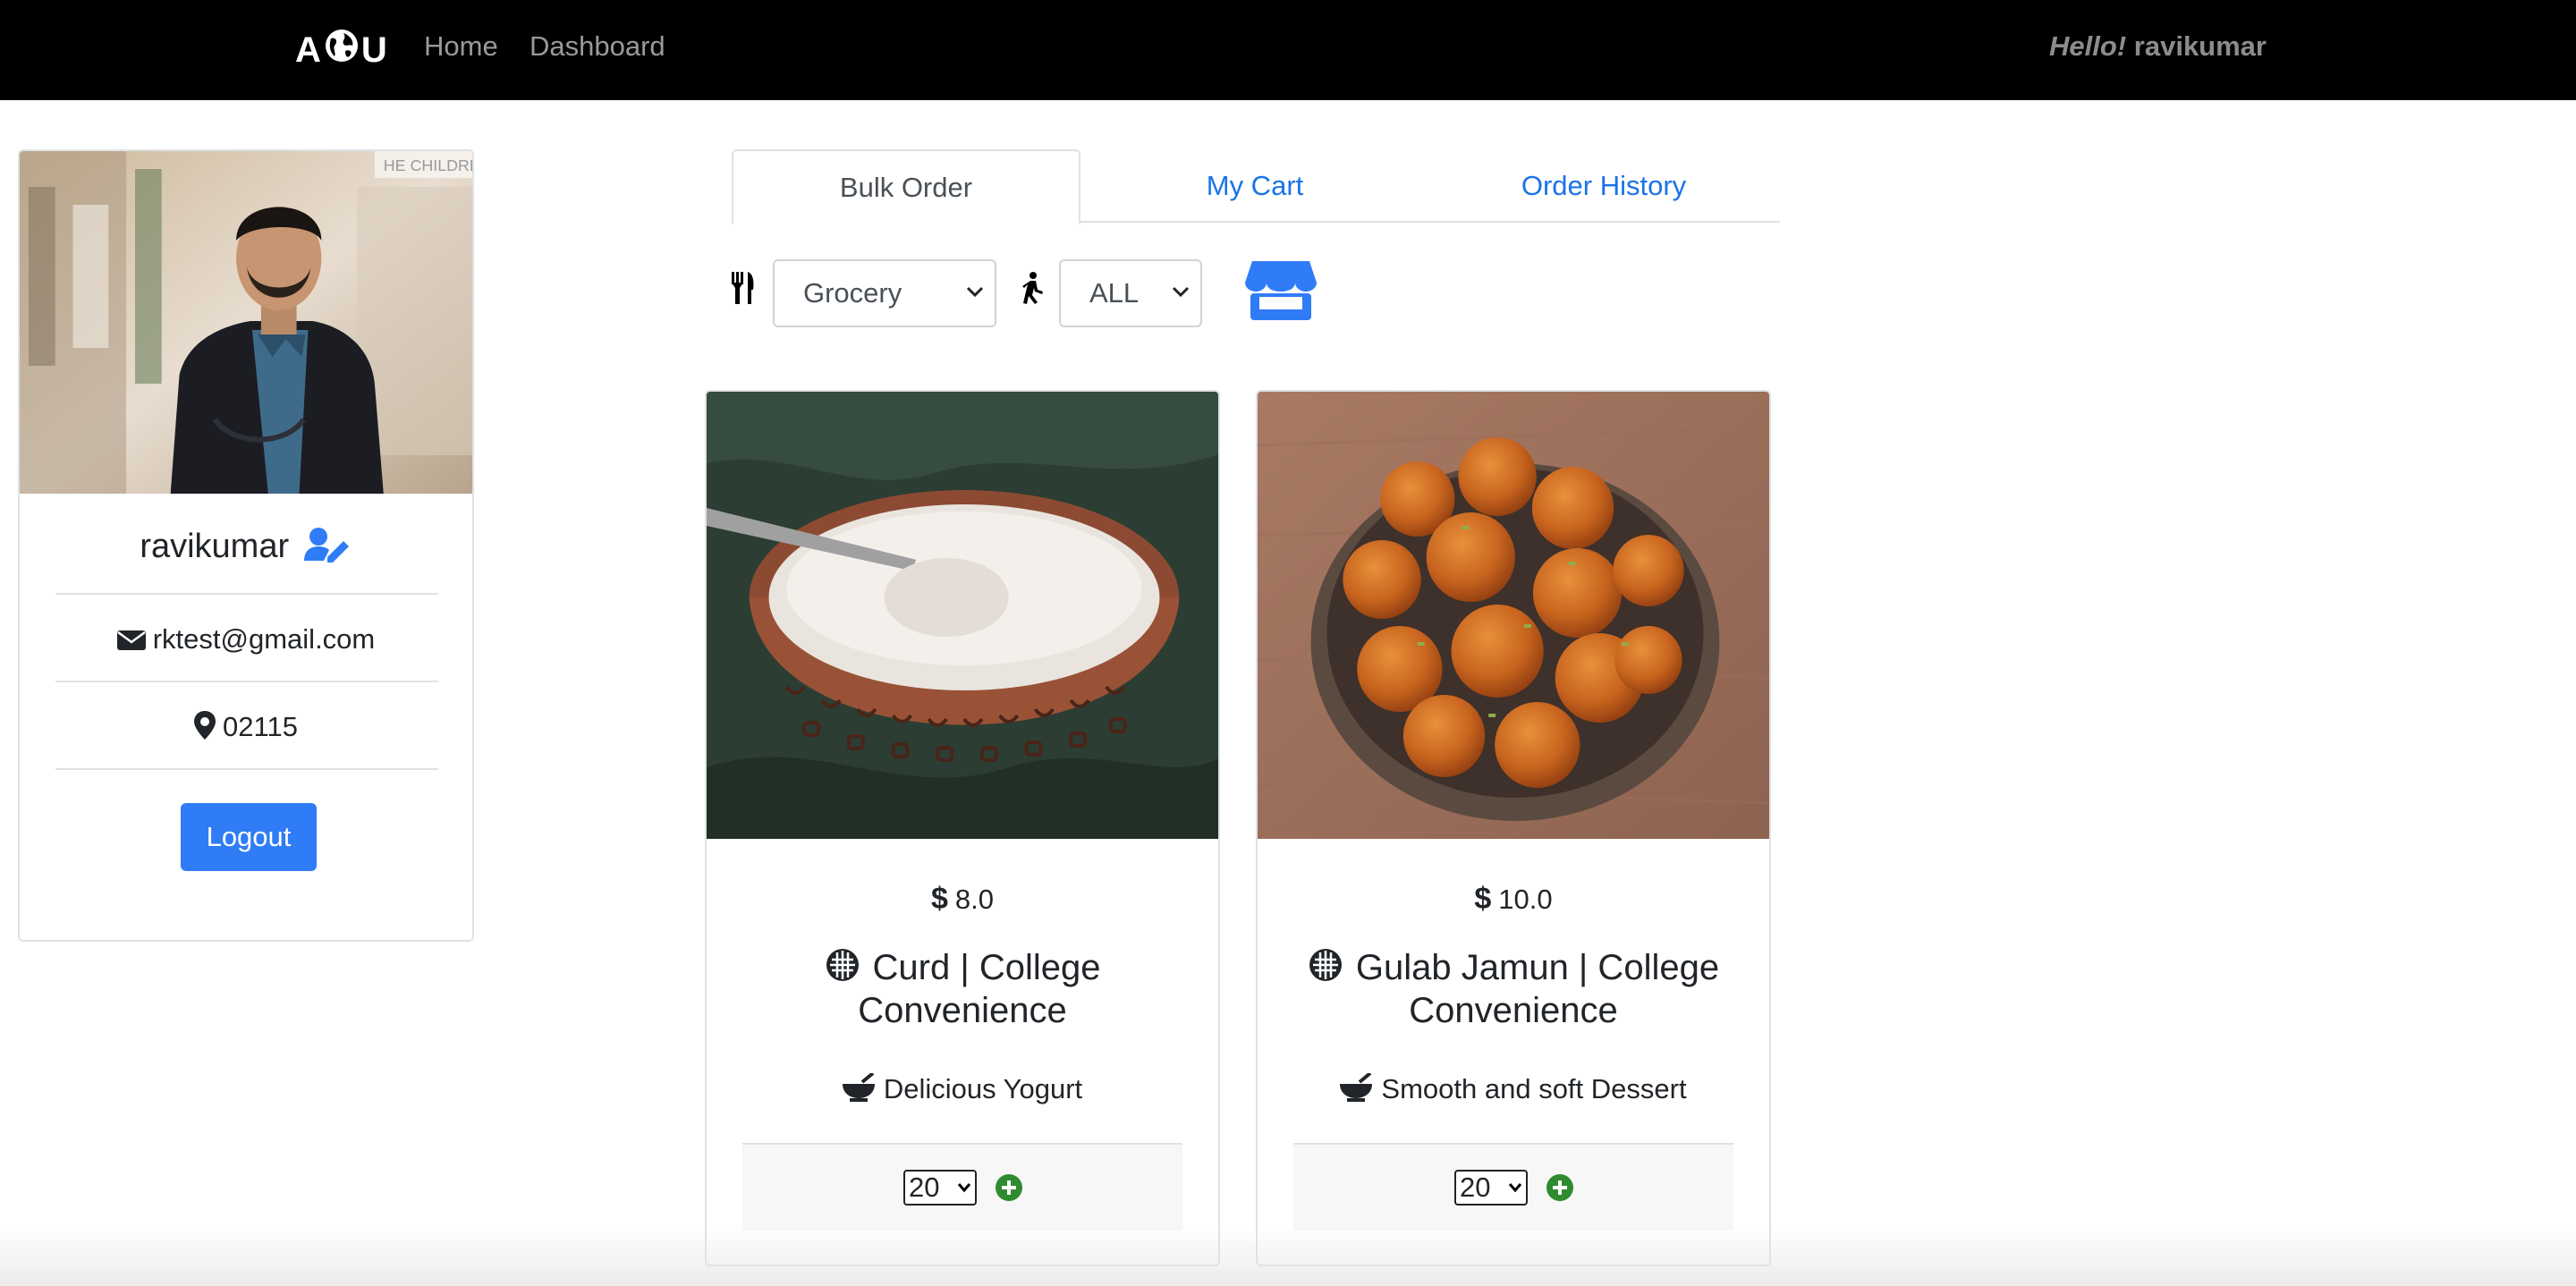  Describe the element at coordinates (597, 46) in the screenshot. I see `nav-dashboard-link: Dashboard` at that location.